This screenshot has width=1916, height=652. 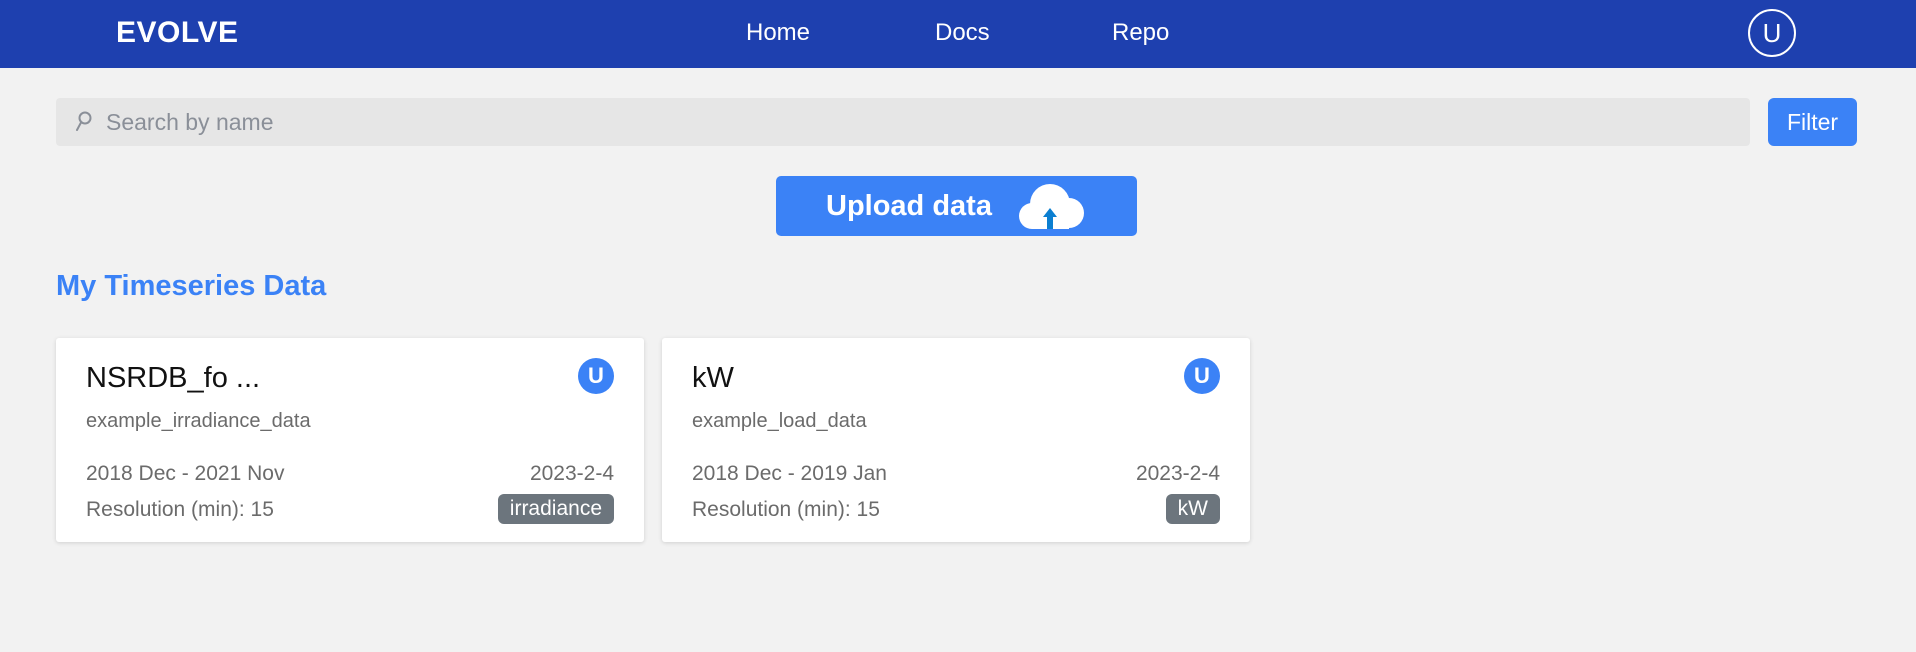 I want to click on nav-link-docs: Docs, so click(x=962, y=33).